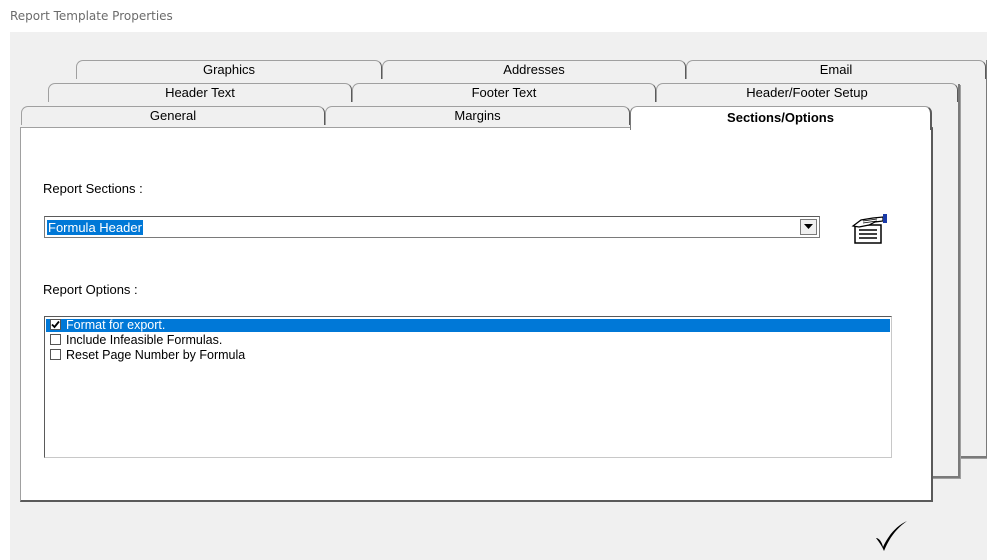  I want to click on tab-graphics: Graphics, so click(229, 69).